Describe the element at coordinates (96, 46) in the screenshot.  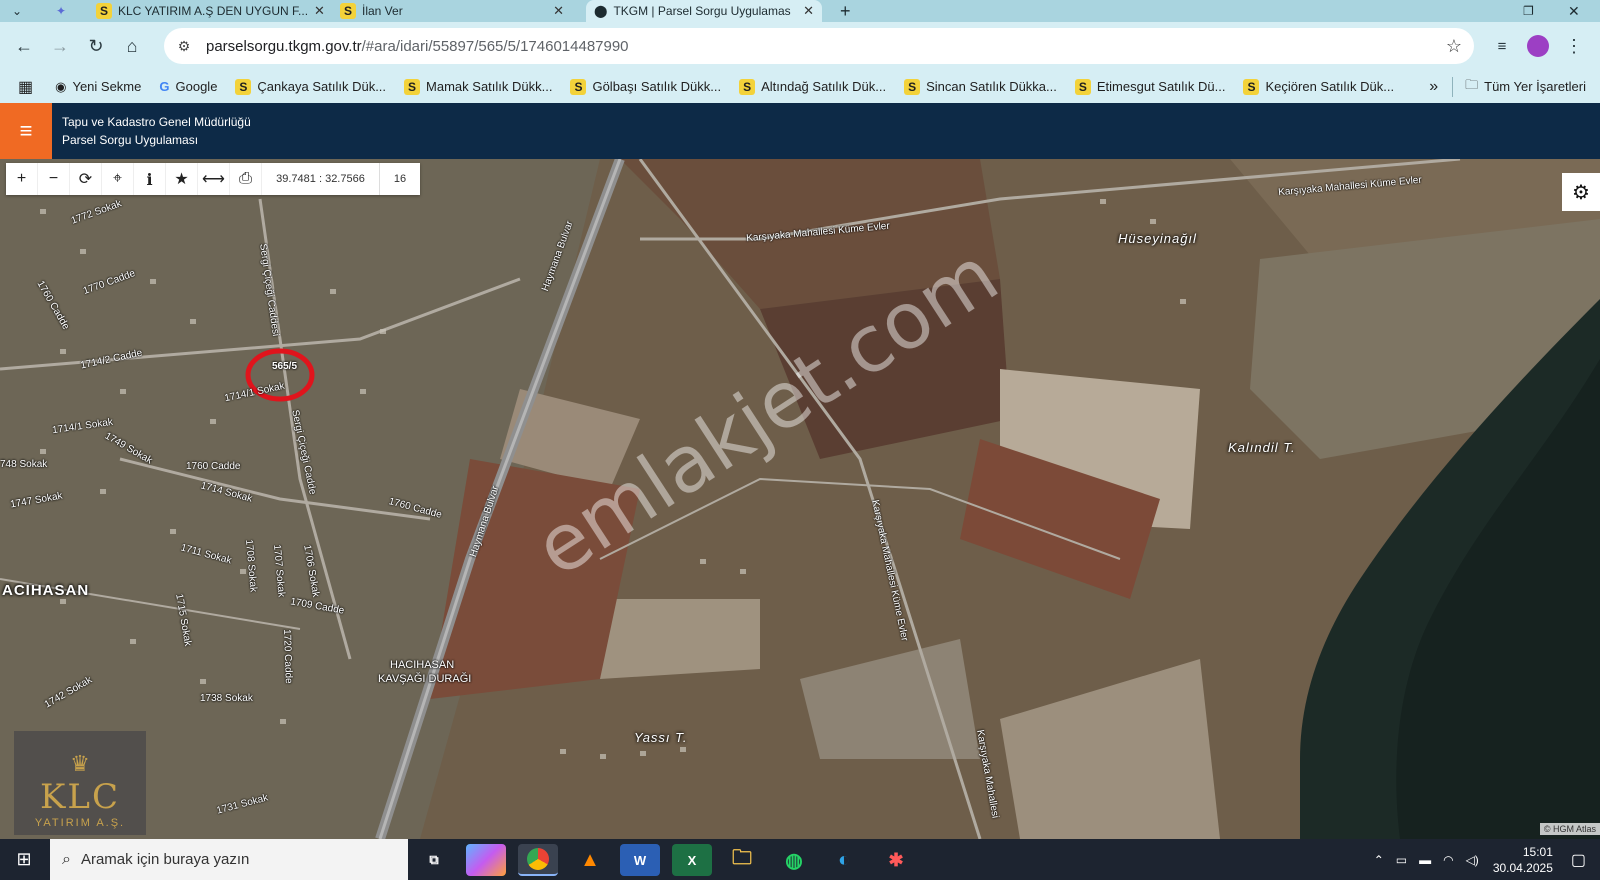
I see `reload-icon: ↻` at that location.